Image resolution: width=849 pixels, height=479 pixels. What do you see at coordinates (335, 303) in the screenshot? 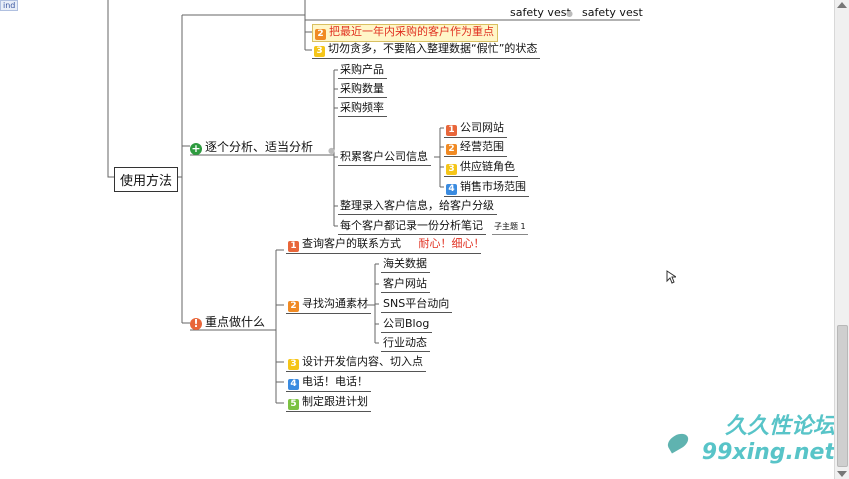
I see `task-materials-label: 寻找沟通素材` at bounding box center [335, 303].